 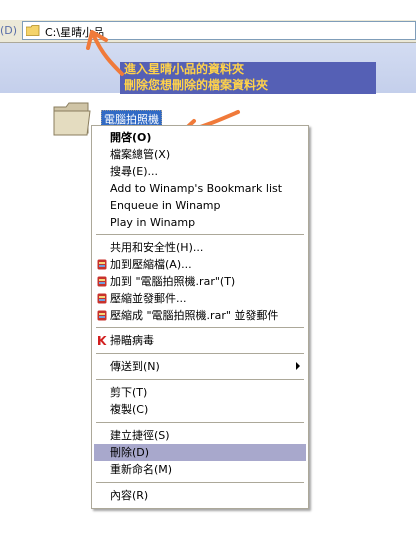 What do you see at coordinates (153, 222) in the screenshot?
I see `menu-item-label: Play in Winamp` at bounding box center [153, 222].